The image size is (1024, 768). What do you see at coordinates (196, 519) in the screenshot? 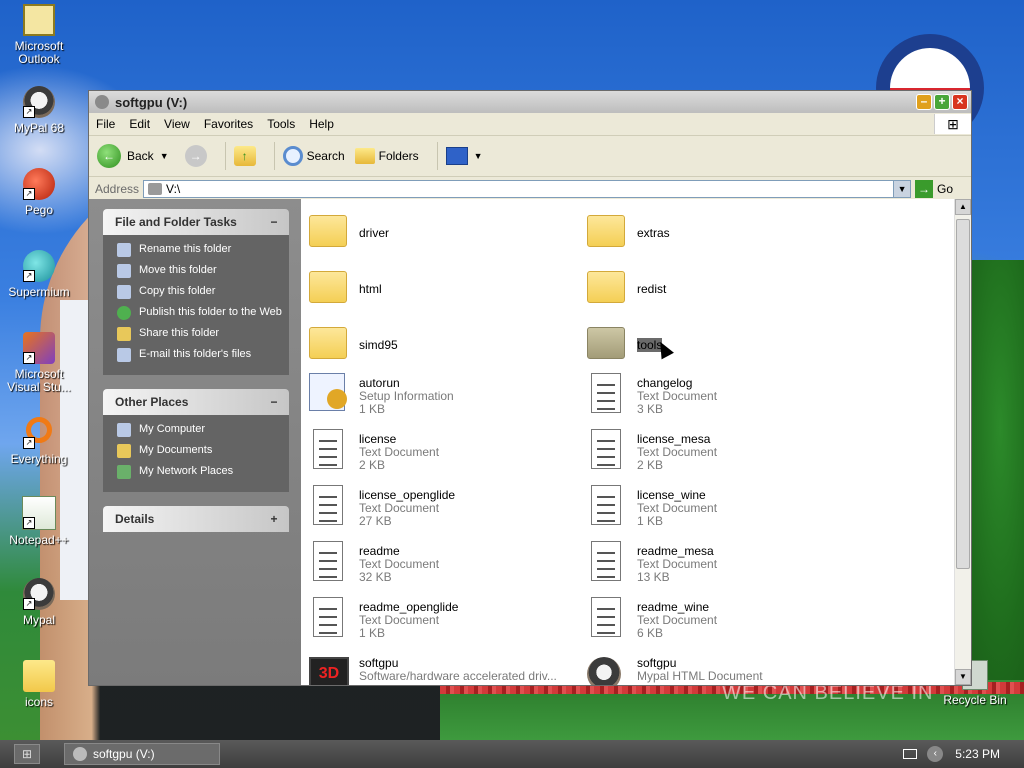
I see `panel-header: Details +` at bounding box center [196, 519].